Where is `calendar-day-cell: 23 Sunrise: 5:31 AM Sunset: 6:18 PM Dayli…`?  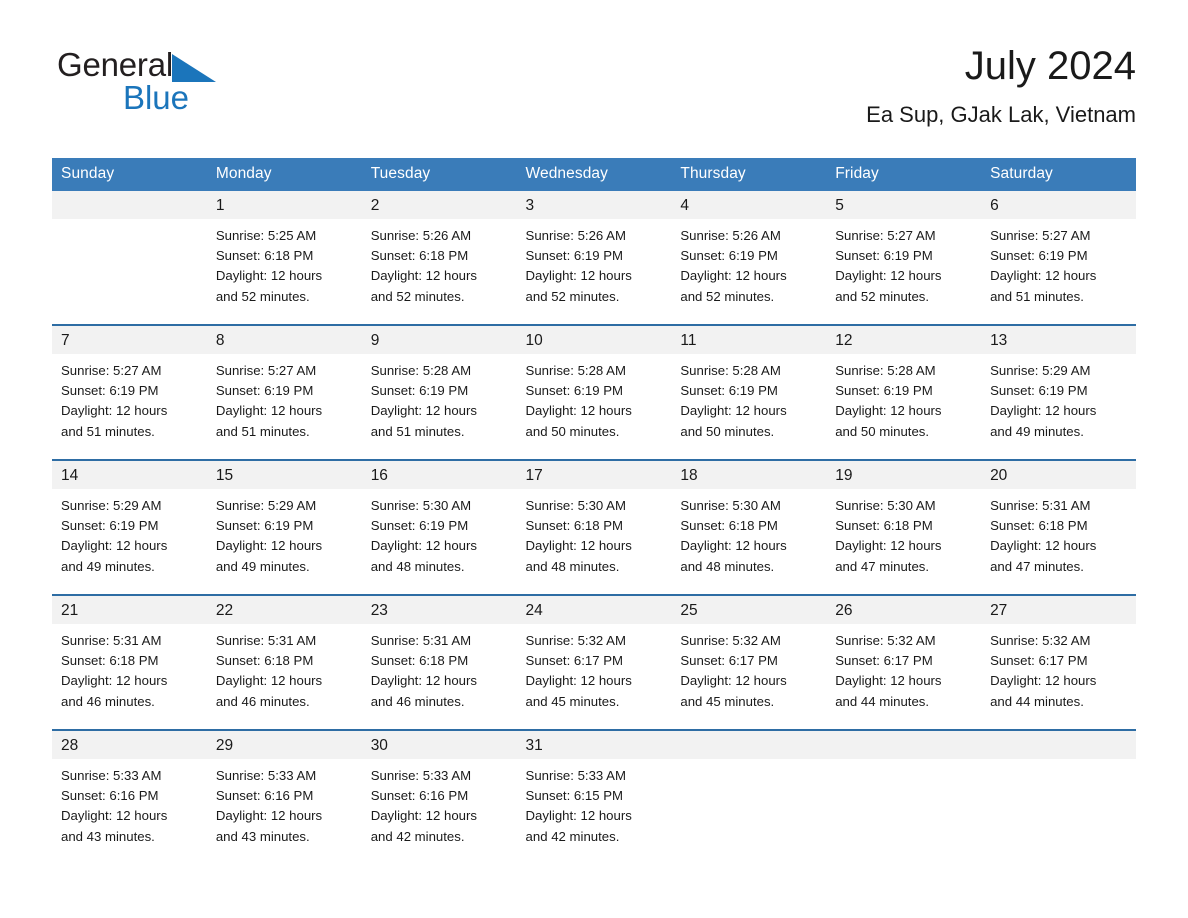 calendar-day-cell: 23 Sunrise: 5:31 AM Sunset: 6:18 PM Dayli… is located at coordinates (439, 662).